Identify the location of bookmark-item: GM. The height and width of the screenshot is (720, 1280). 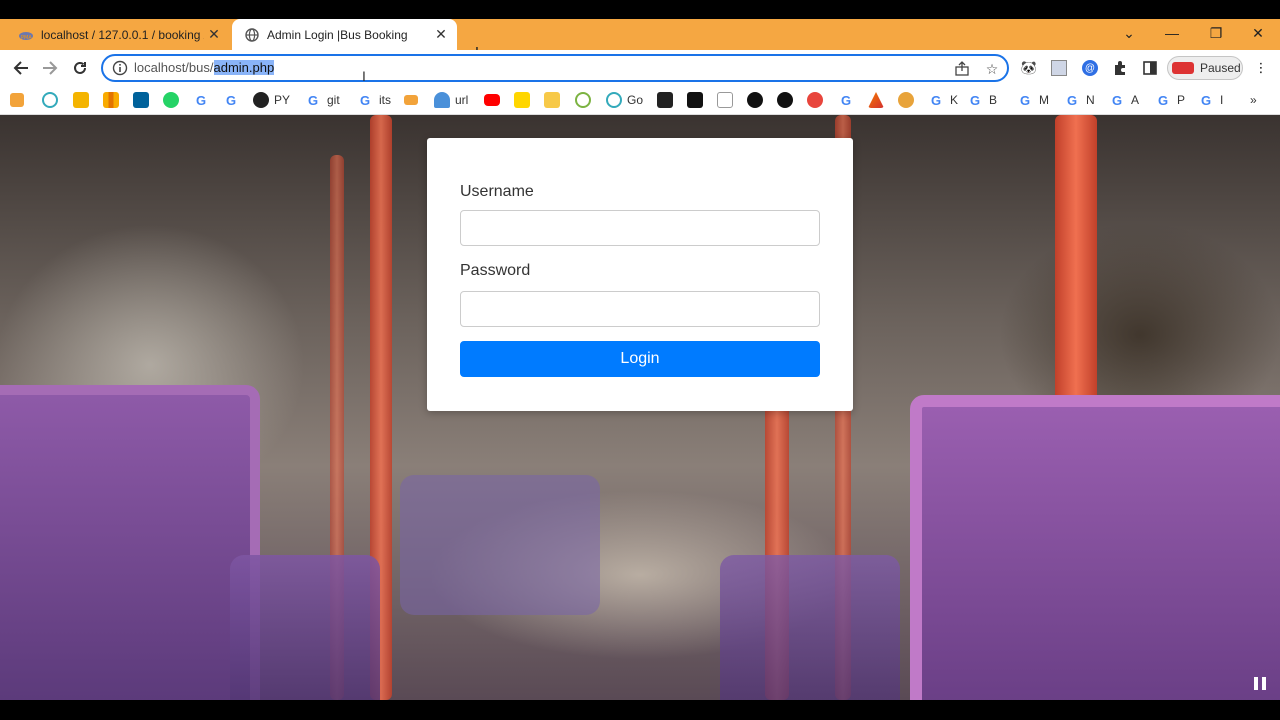
(1033, 100).